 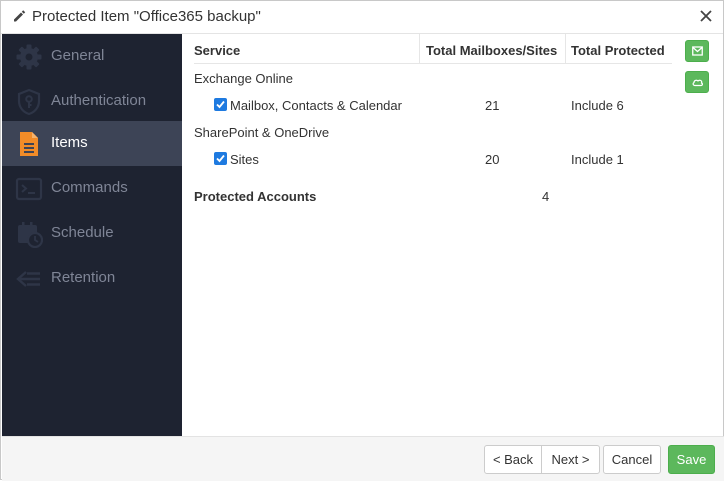 What do you see at coordinates (244, 78) in the screenshot?
I see `group-exchange-online: Exchange Online` at bounding box center [244, 78].